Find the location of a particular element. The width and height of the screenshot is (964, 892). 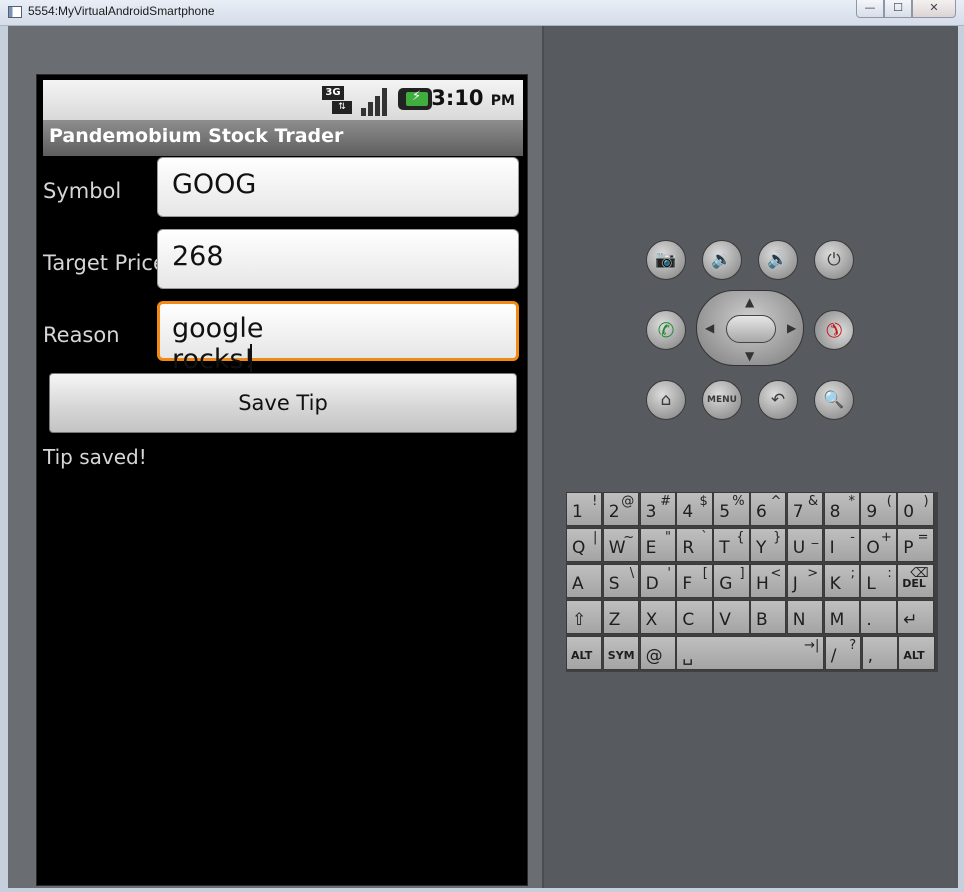

key-shift-label: ( is located at coordinates (889, 501).